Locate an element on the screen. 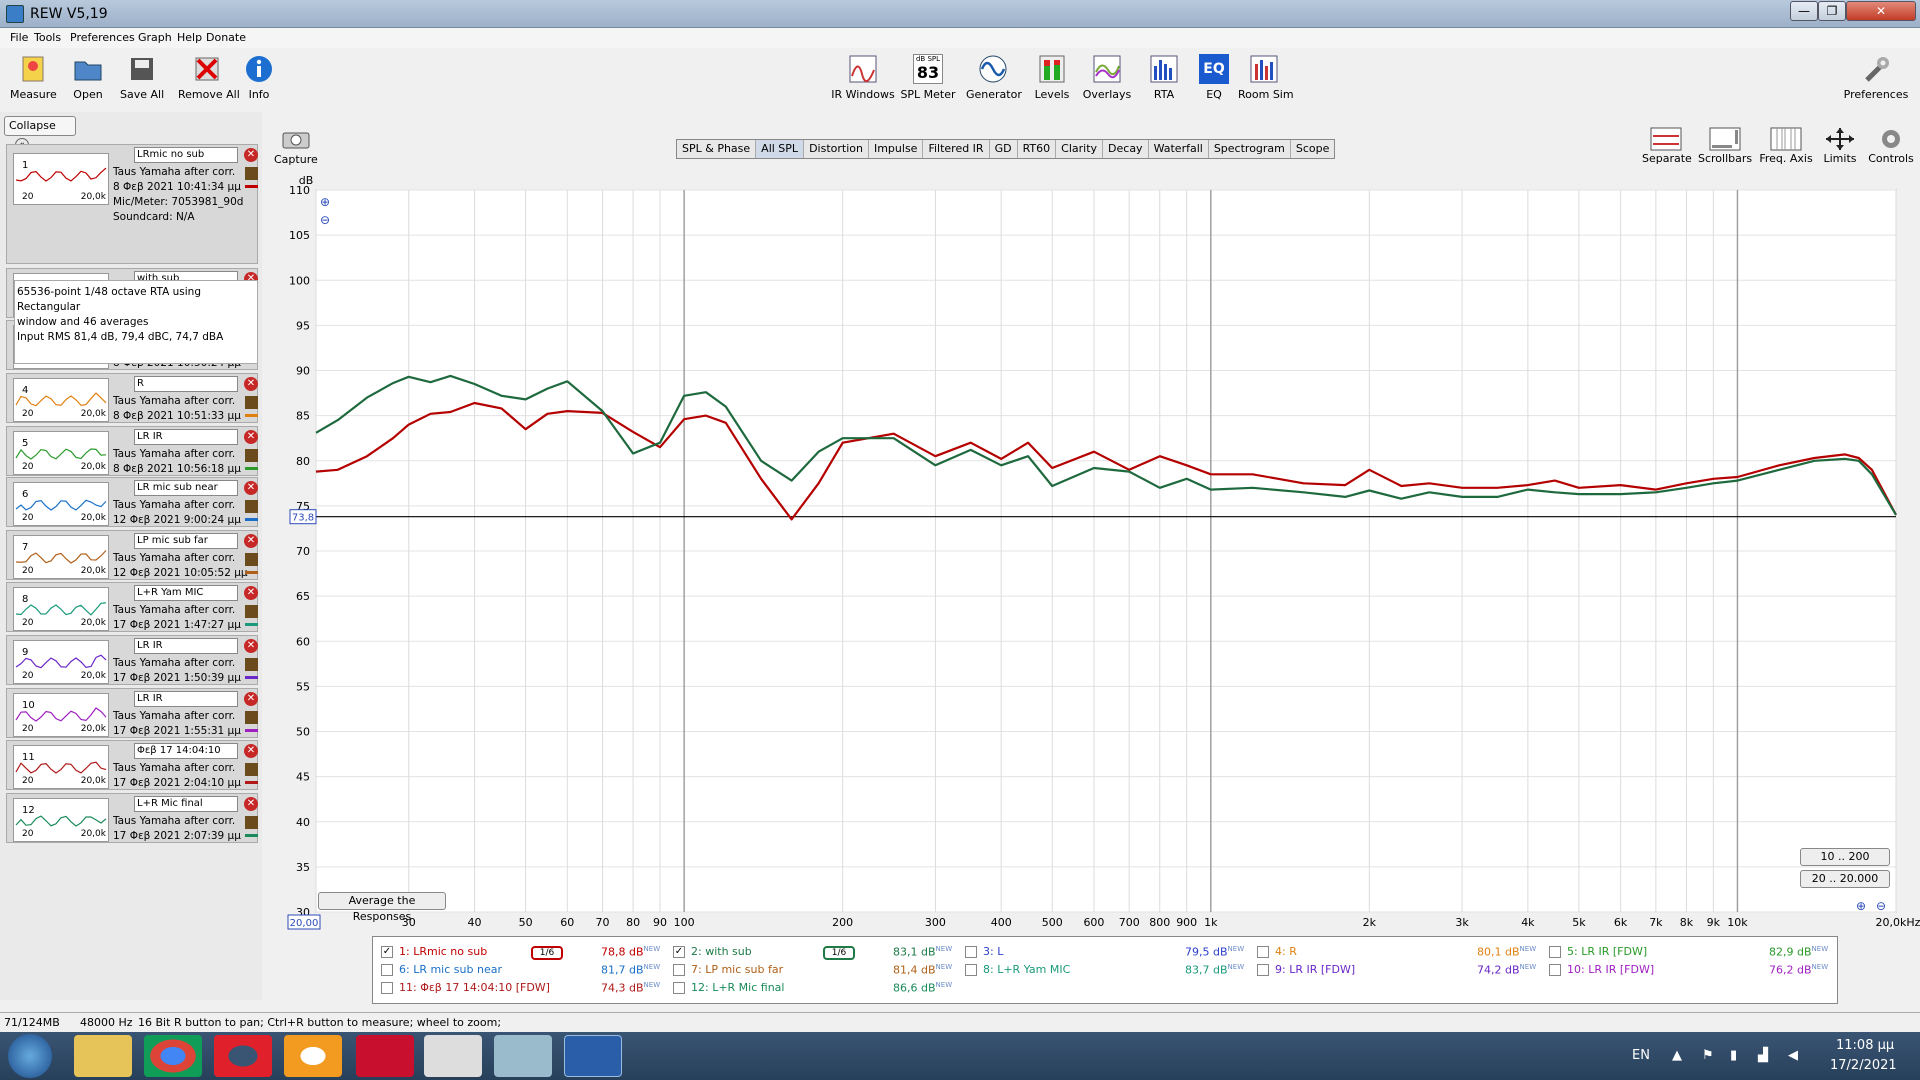  open-button: Open is located at coordinates (88, 77).